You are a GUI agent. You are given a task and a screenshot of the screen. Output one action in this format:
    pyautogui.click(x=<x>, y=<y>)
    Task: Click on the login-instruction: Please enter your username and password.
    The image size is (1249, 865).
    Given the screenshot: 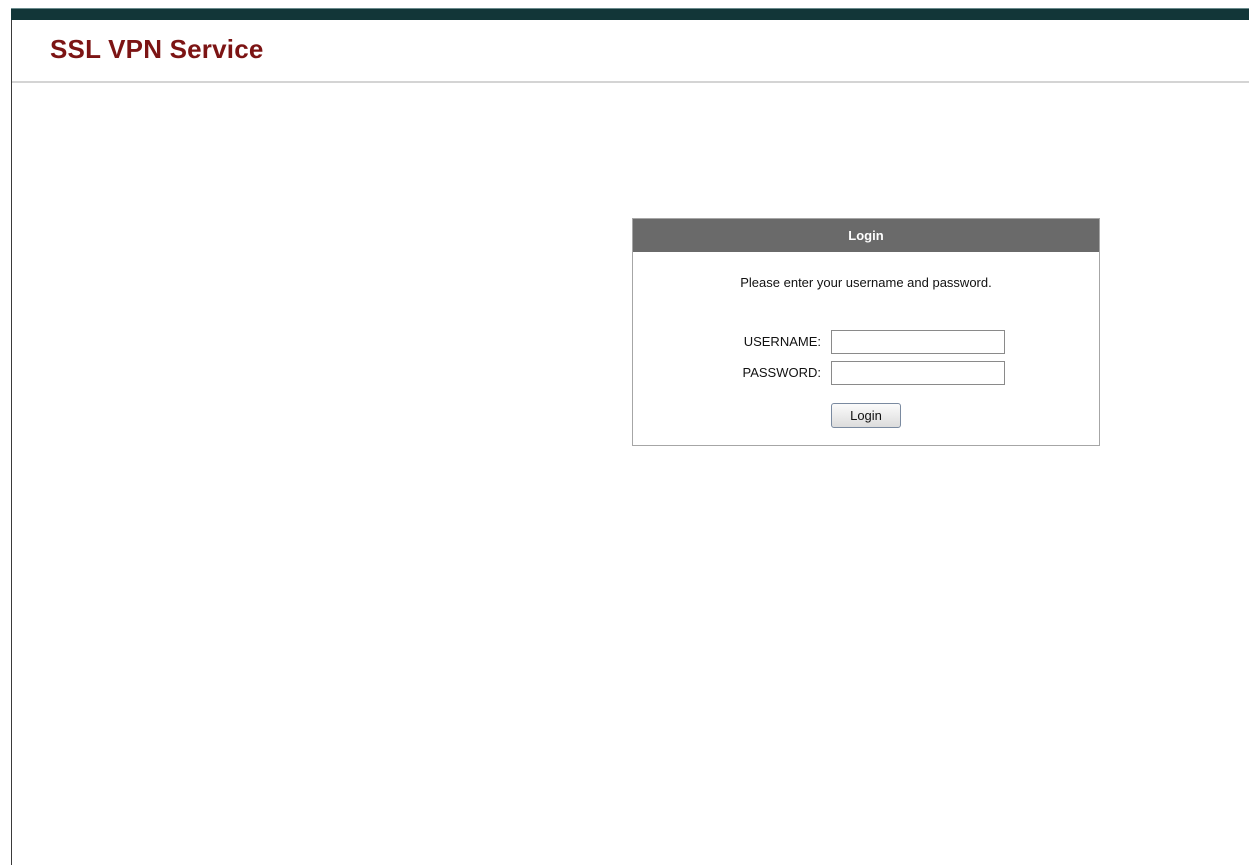 What is the action you would take?
    pyautogui.click(x=866, y=282)
    